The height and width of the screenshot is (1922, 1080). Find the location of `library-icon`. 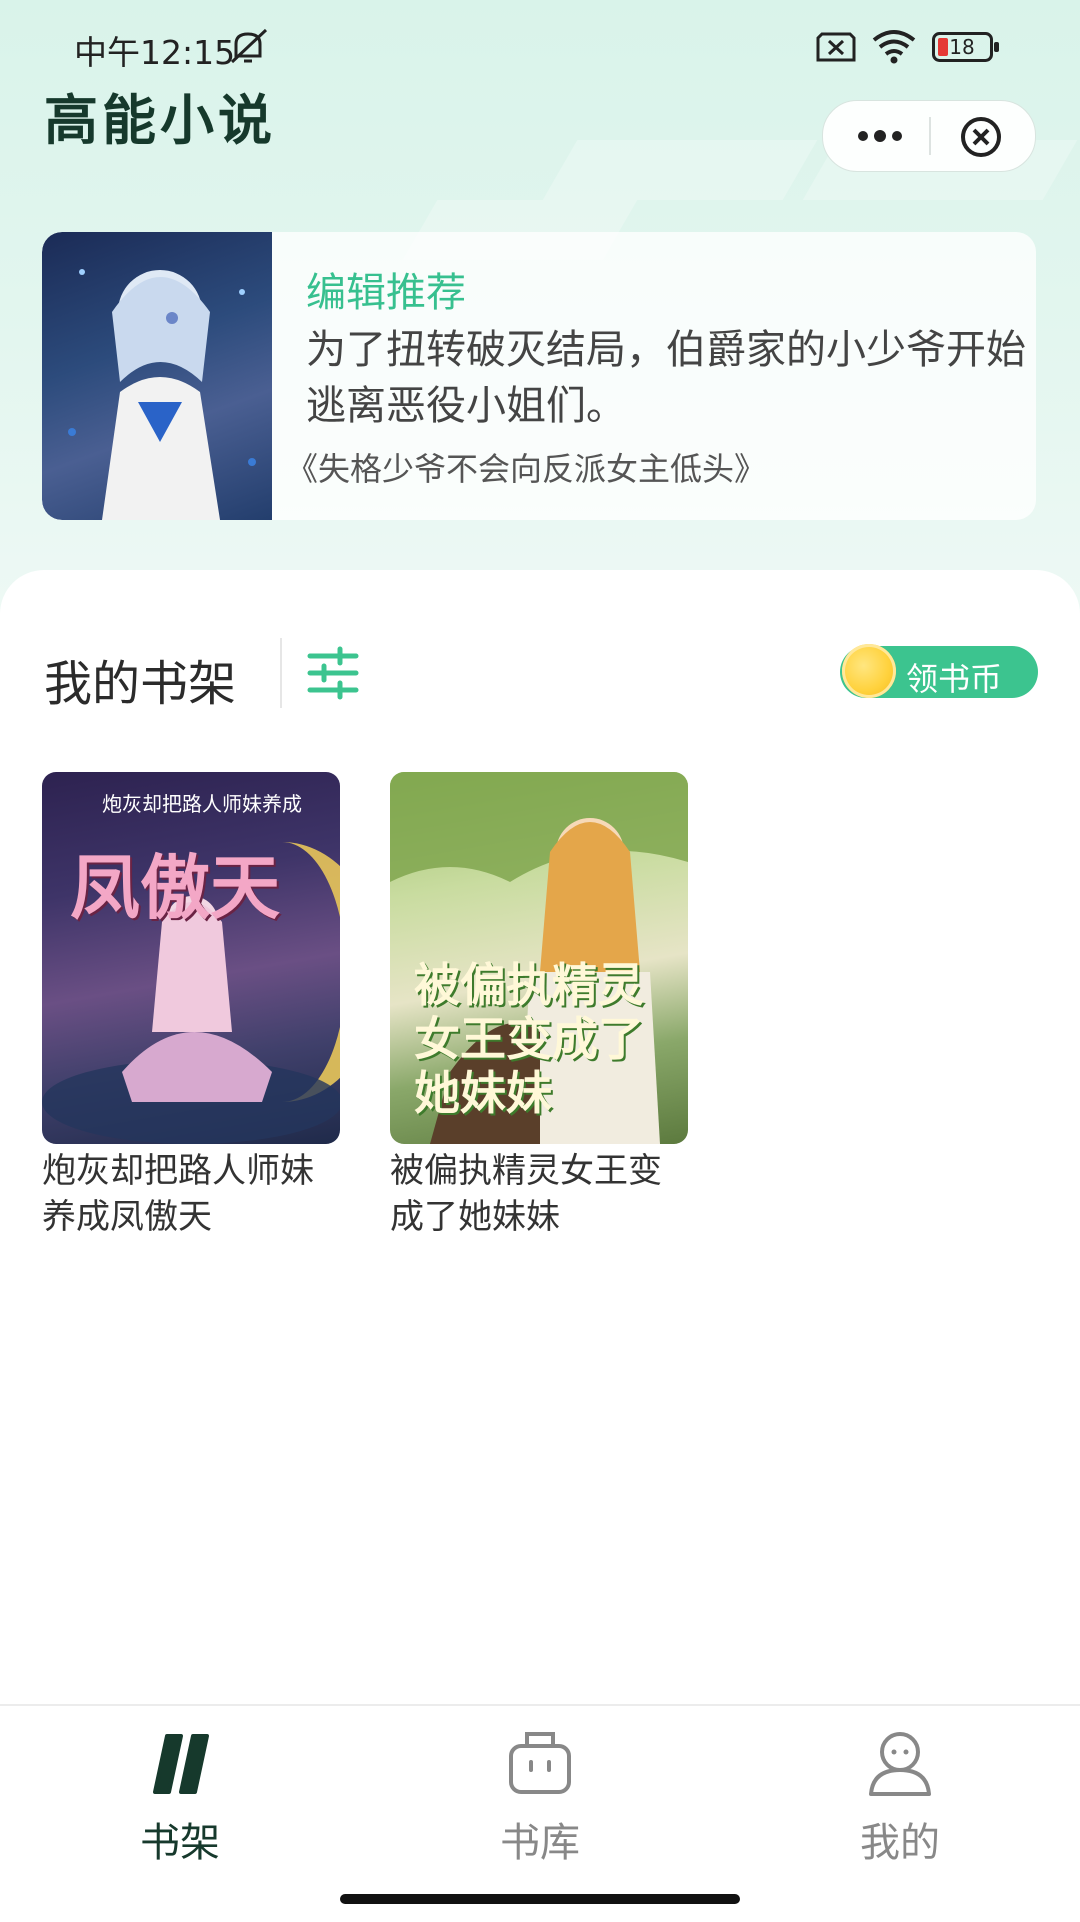

library-icon is located at coordinates (540, 1763).